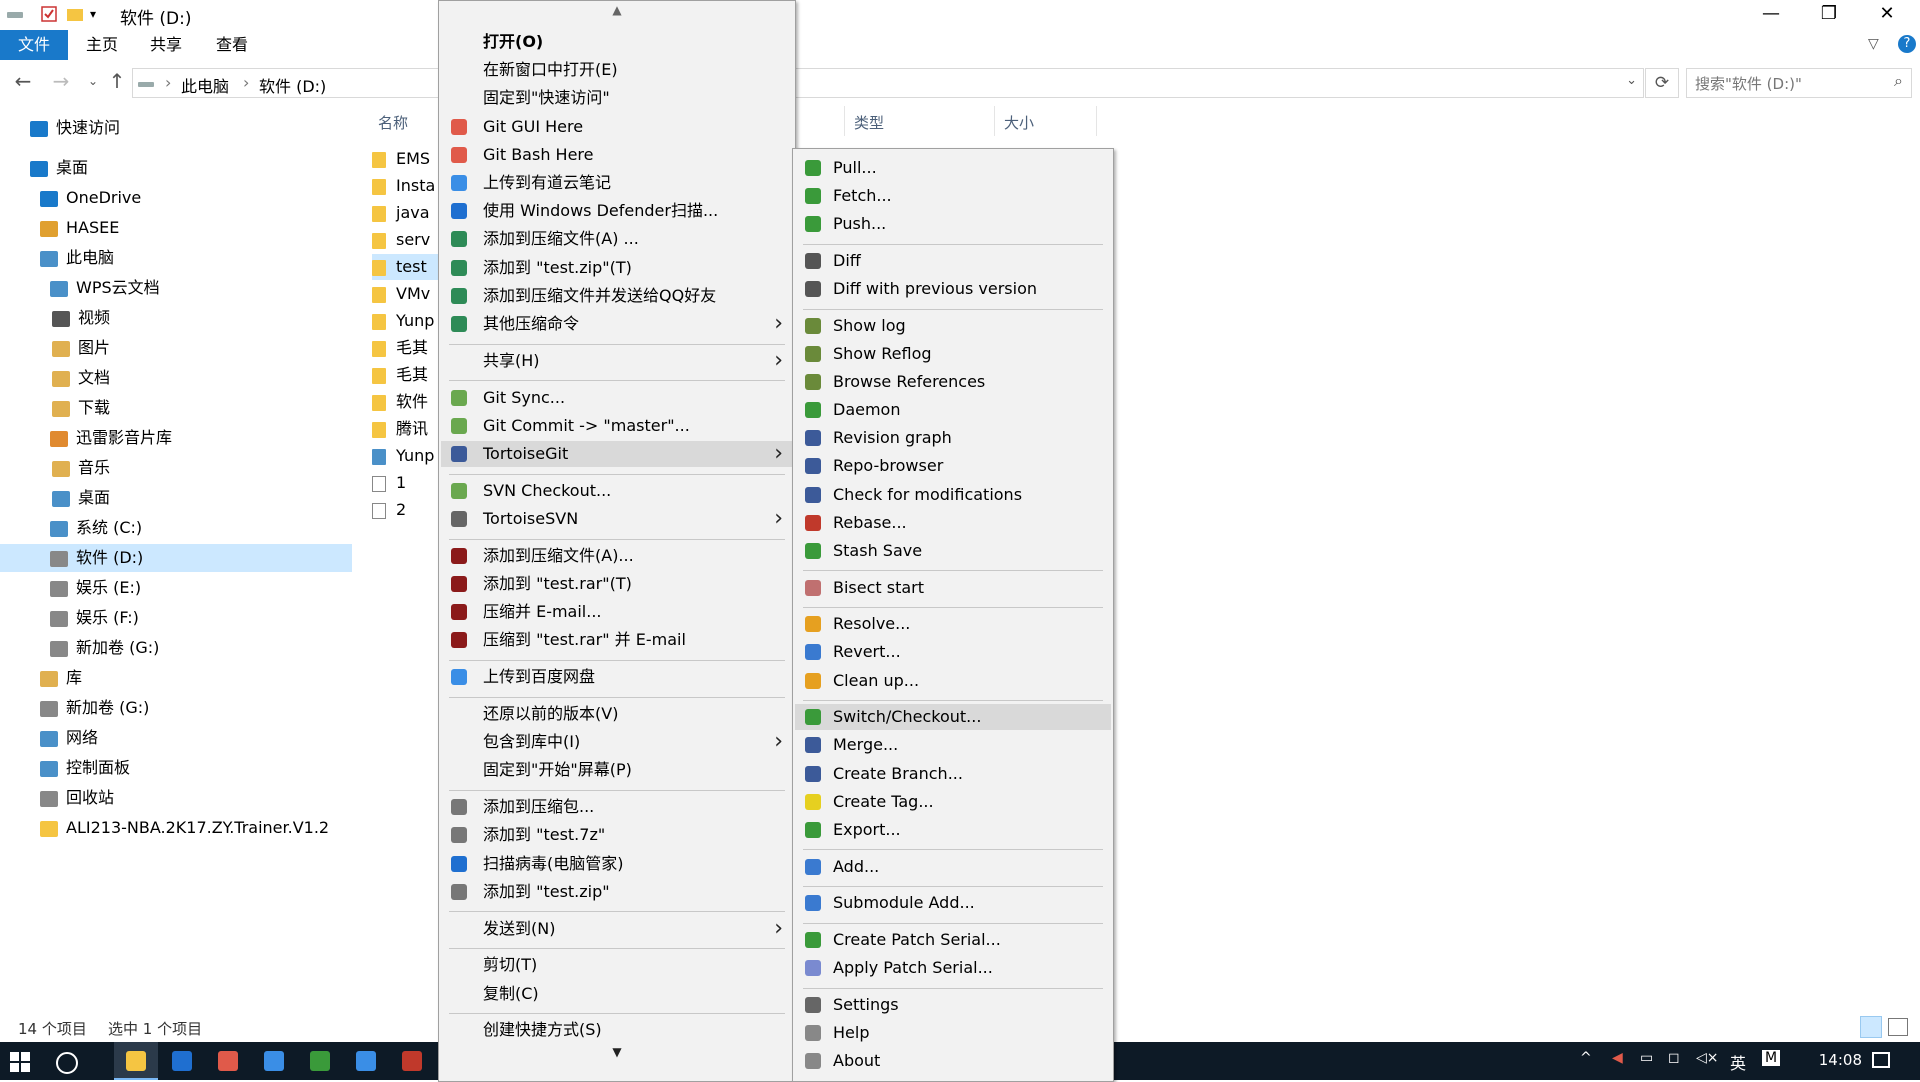  What do you see at coordinates (1871, 1027) in the screenshot?
I see `details-view-icon` at bounding box center [1871, 1027].